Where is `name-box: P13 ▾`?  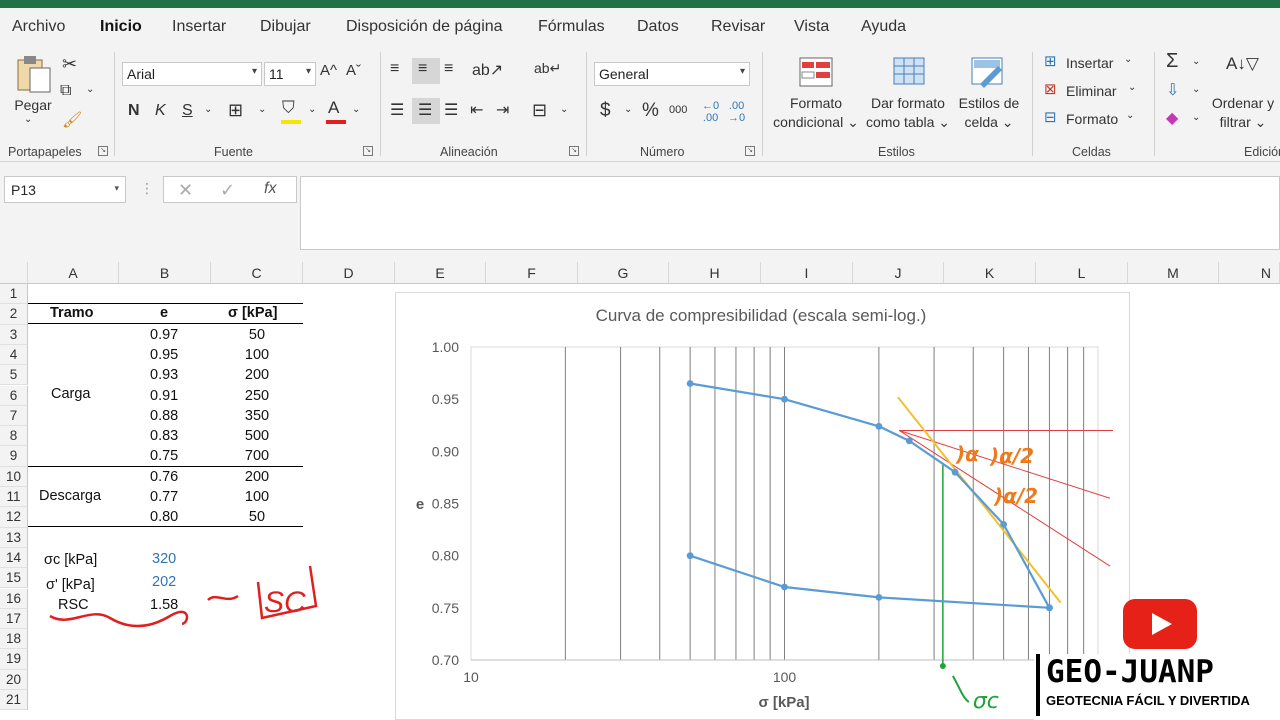
name-box: P13 ▾ is located at coordinates (65, 189).